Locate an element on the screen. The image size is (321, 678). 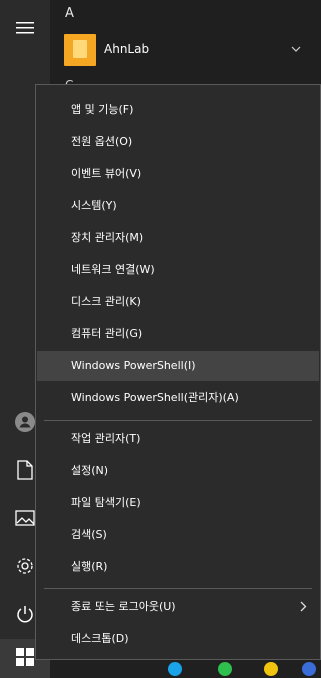
menu-item-powershell-admin: Windows PowerShell(관리자)(A) is located at coordinates (178, 398).